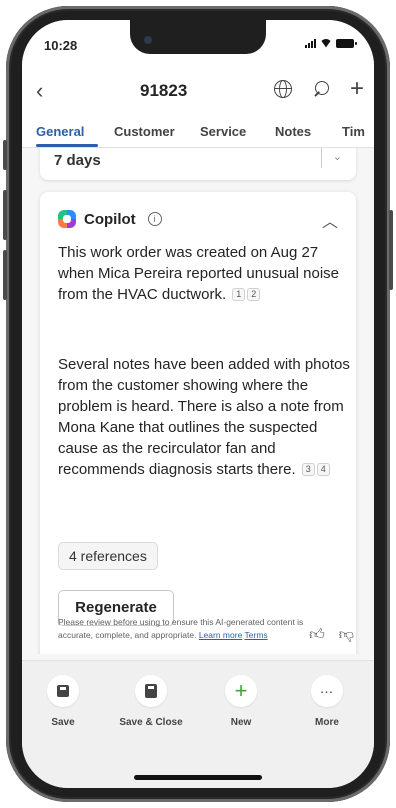 Image resolution: width=396 pixels, height=808 pixels. I want to click on signal-icon, so click(310, 43).